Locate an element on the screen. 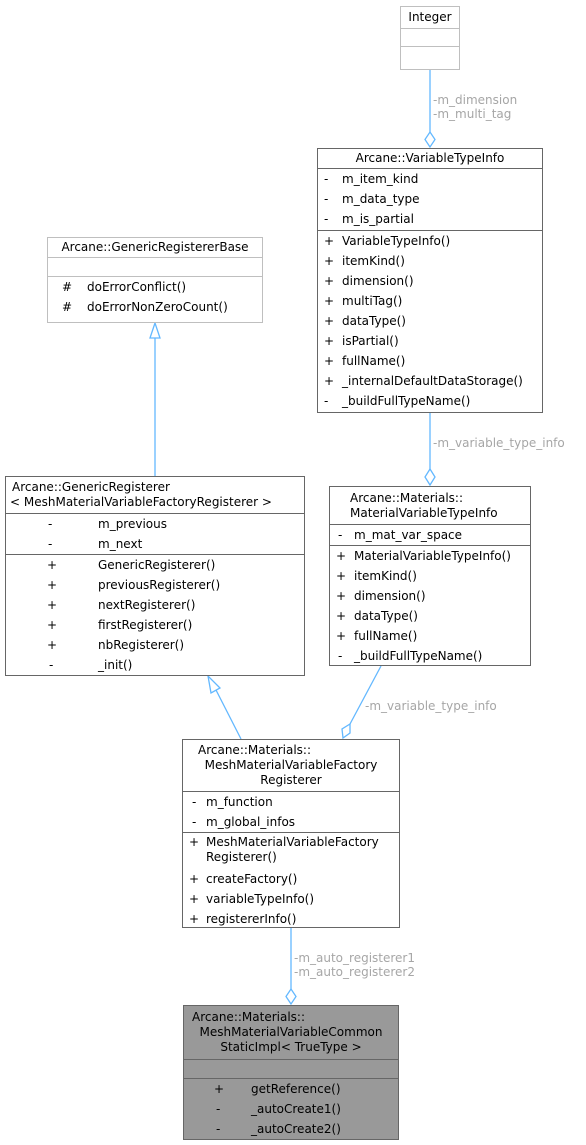 The height and width of the screenshot is (1145, 586). class-title-line: MeshMaterialVariableFactory is located at coordinates (291, 765).